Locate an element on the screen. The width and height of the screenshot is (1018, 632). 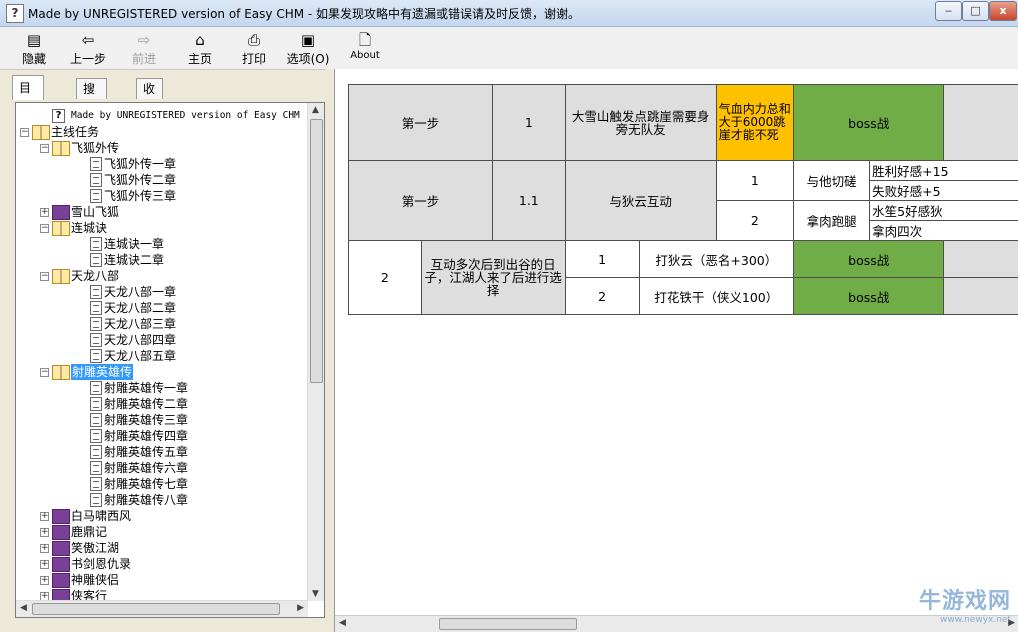
scroll-down-icon: ▼ is located at coordinates (315, 594).